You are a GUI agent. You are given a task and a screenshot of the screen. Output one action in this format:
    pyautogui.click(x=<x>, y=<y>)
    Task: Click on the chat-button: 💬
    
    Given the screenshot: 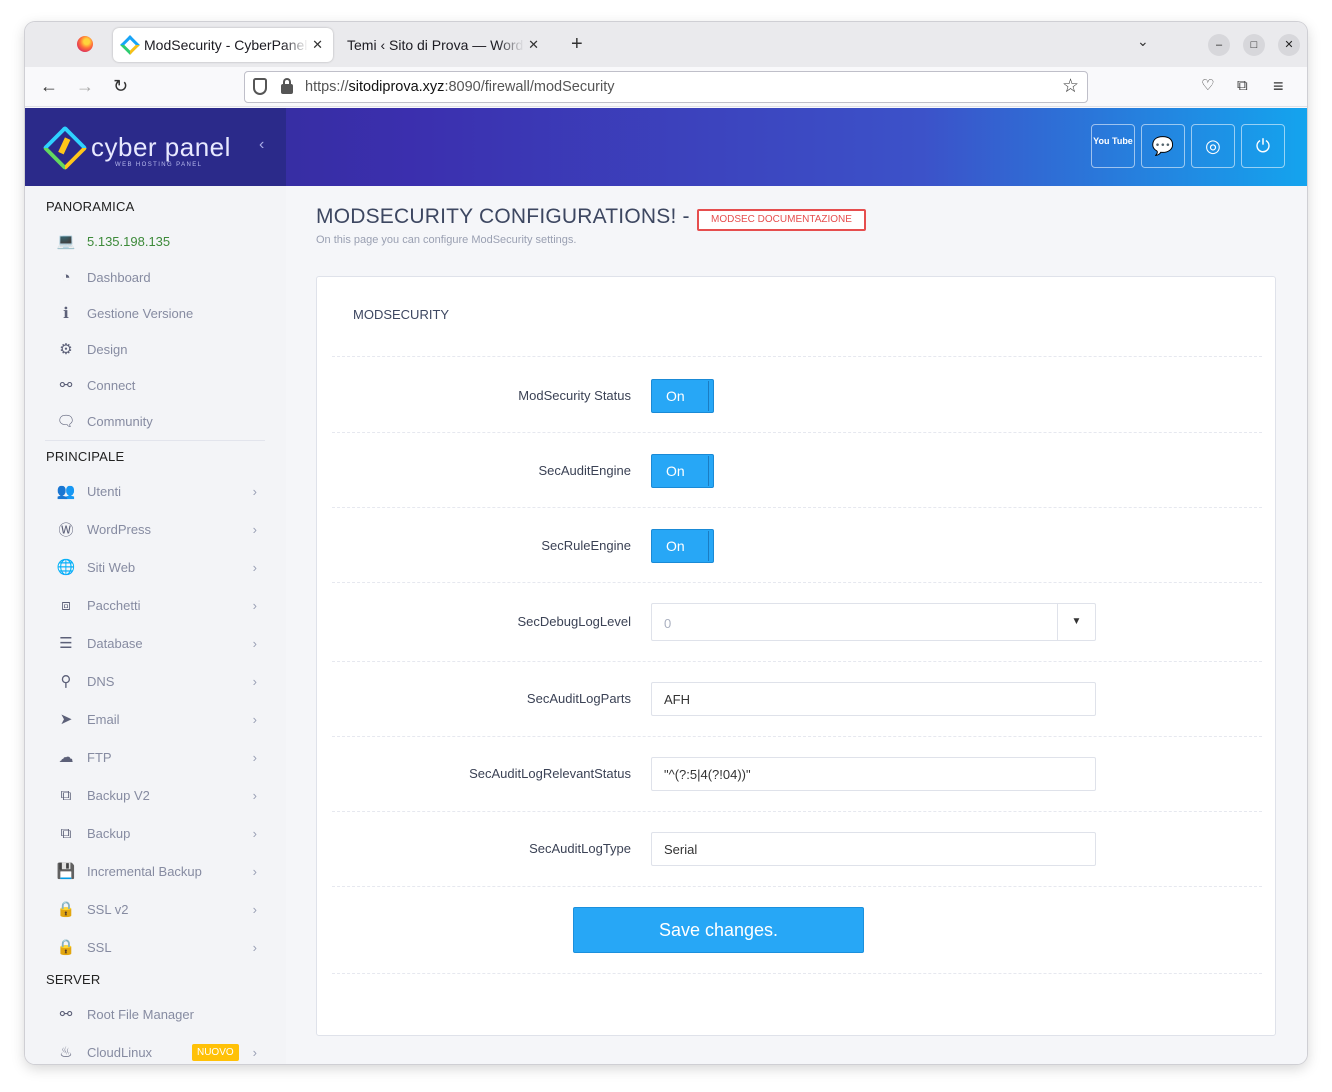 What is the action you would take?
    pyautogui.click(x=1163, y=146)
    